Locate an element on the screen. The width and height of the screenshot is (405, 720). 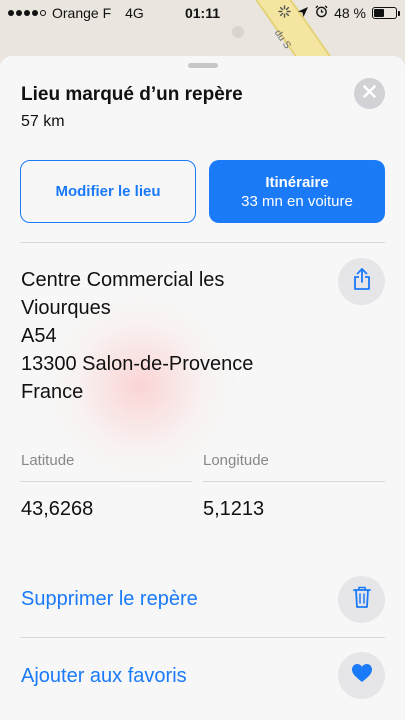
address-line: 13300 Salon-de-Provence is located at coordinates (137, 364).